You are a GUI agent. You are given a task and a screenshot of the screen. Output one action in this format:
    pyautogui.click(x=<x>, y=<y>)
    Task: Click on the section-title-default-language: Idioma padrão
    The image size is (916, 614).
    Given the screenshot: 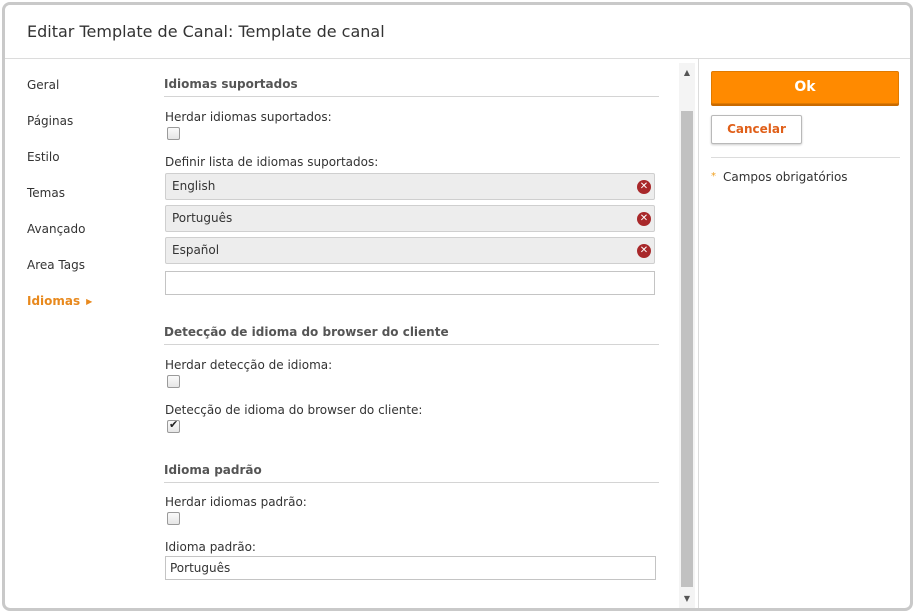 What is the action you would take?
    pyautogui.click(x=411, y=473)
    